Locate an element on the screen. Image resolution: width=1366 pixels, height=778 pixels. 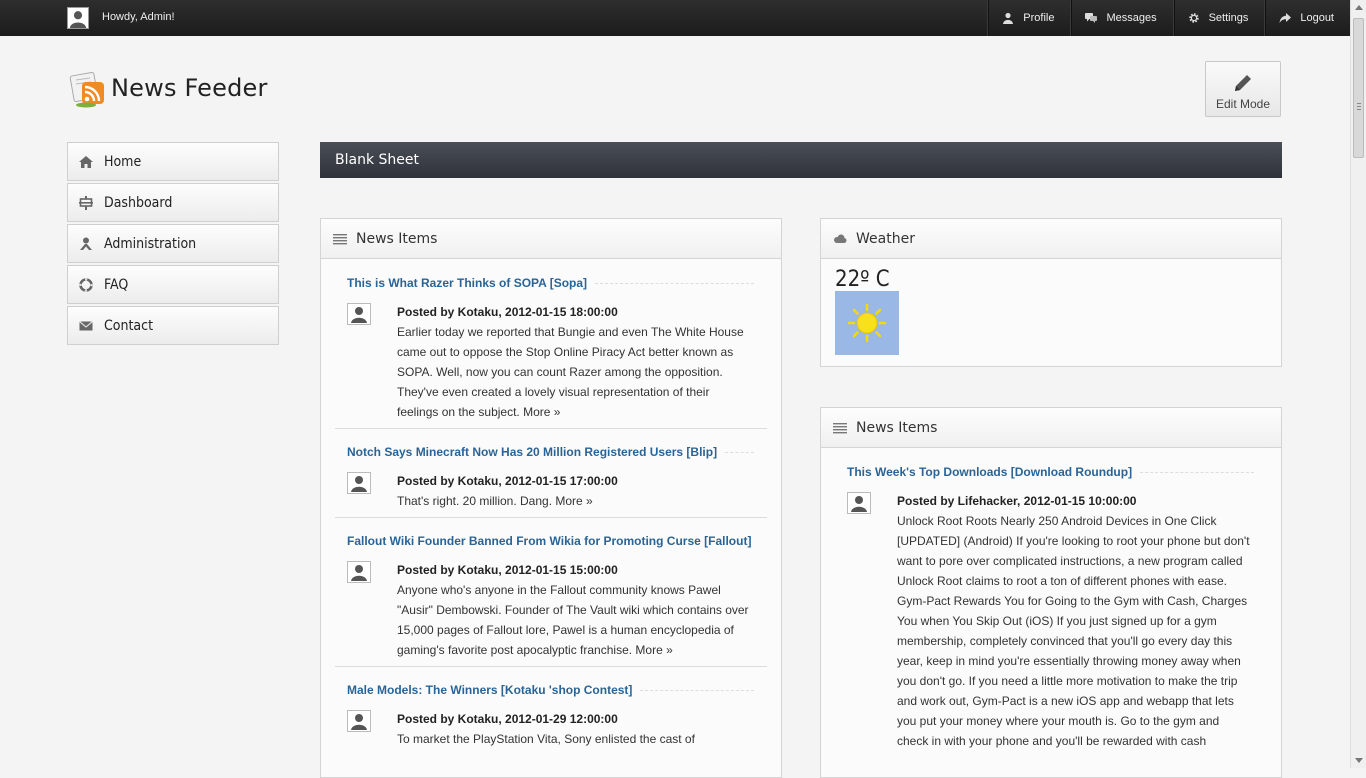
chat-icon is located at coordinates (1091, 18).